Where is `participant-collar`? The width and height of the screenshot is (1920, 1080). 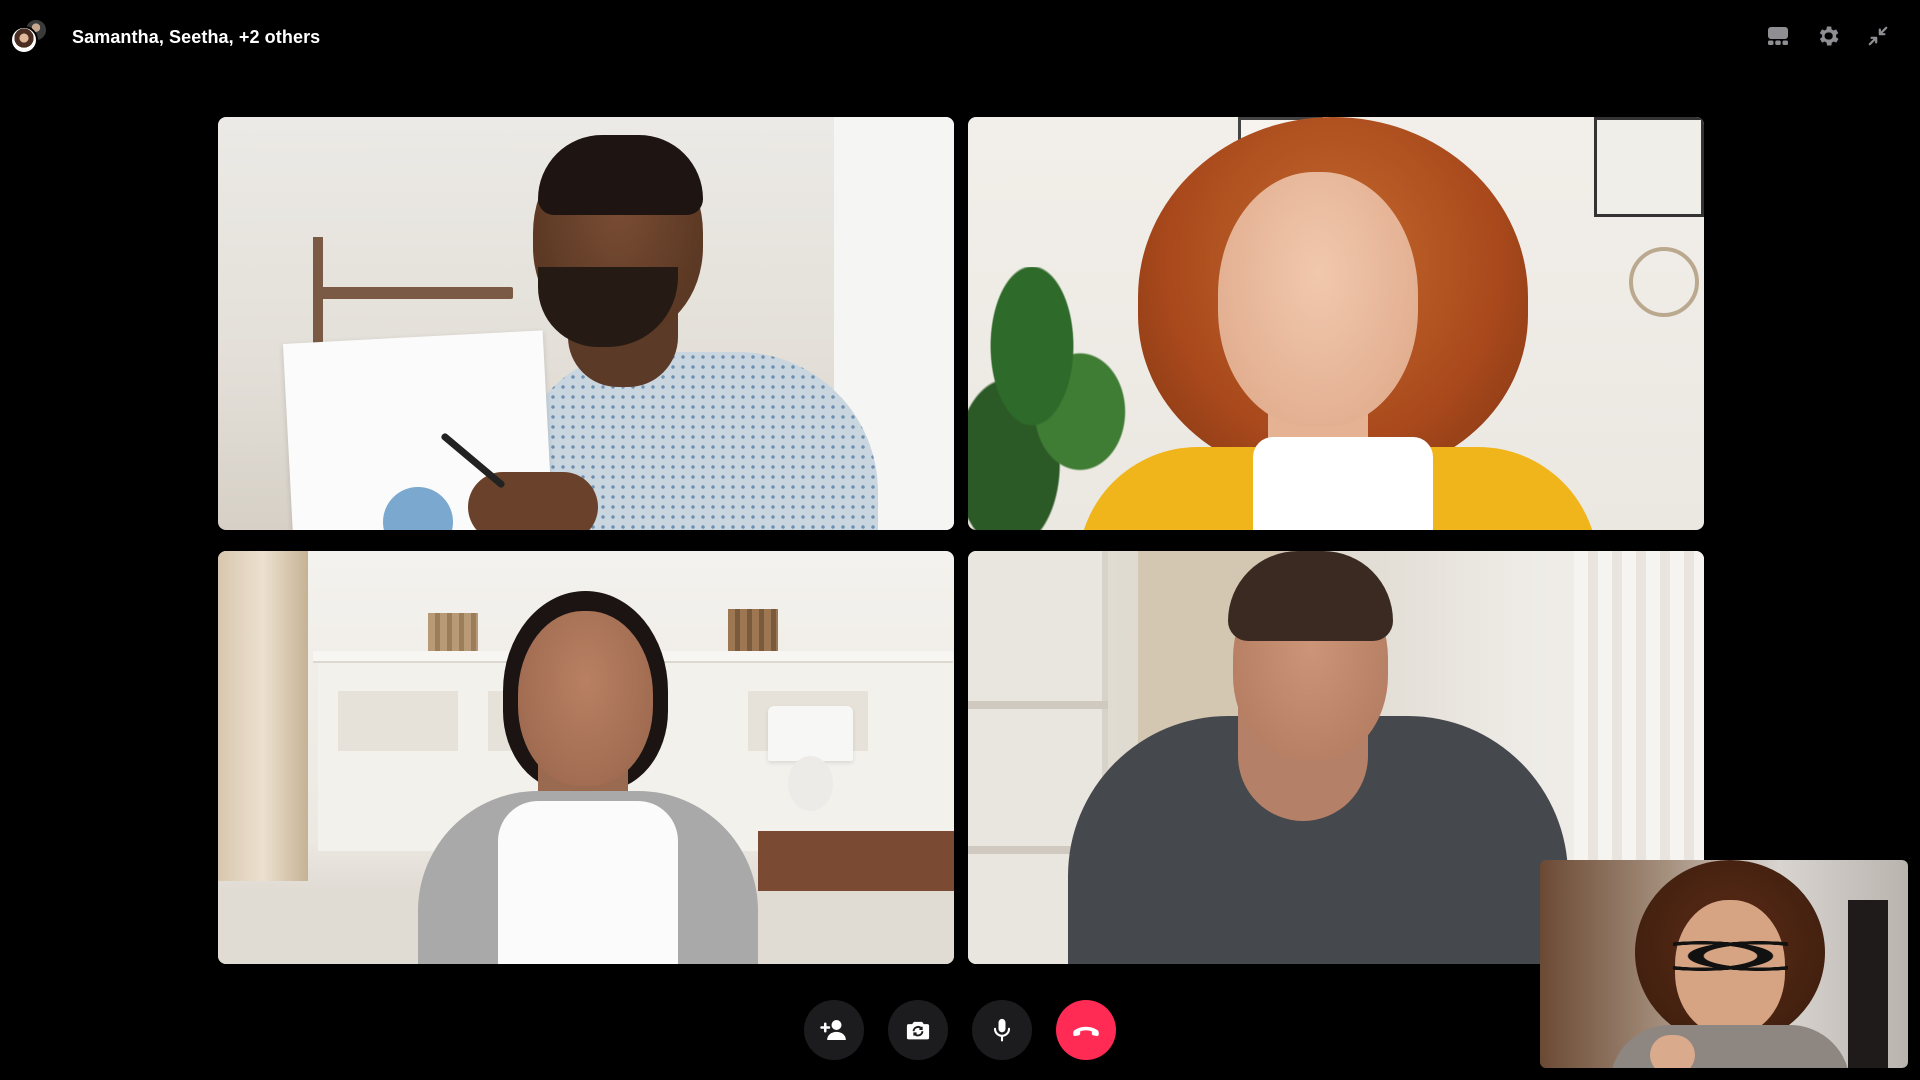 participant-collar is located at coordinates (1343, 483).